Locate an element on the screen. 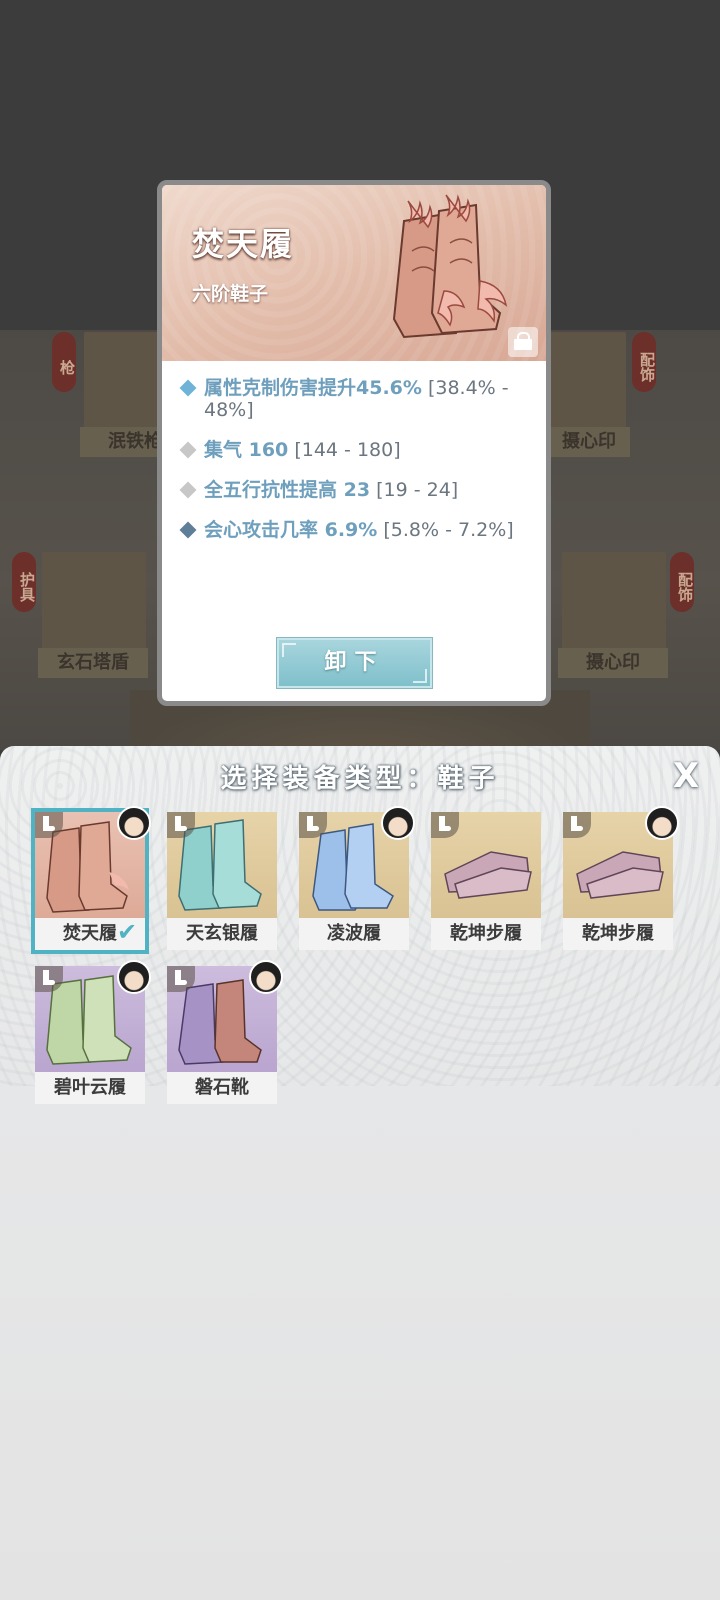  stat-range: [5.8% - 7.2%] is located at coordinates (448, 530).